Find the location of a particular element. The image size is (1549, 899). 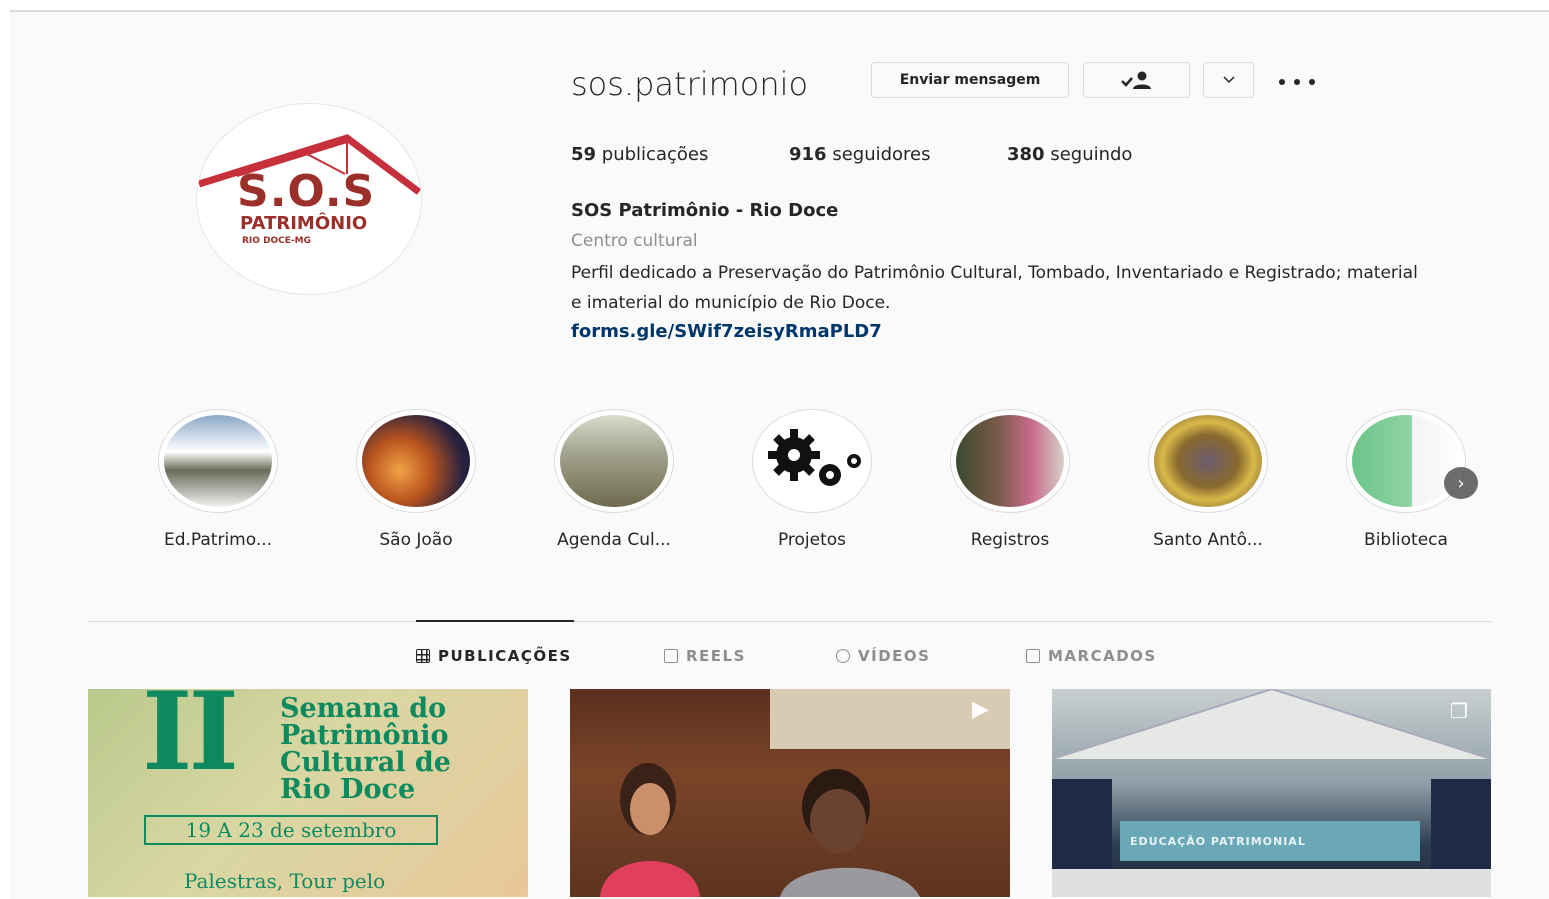

followers-count: 916 seguidores is located at coordinates (860, 155).